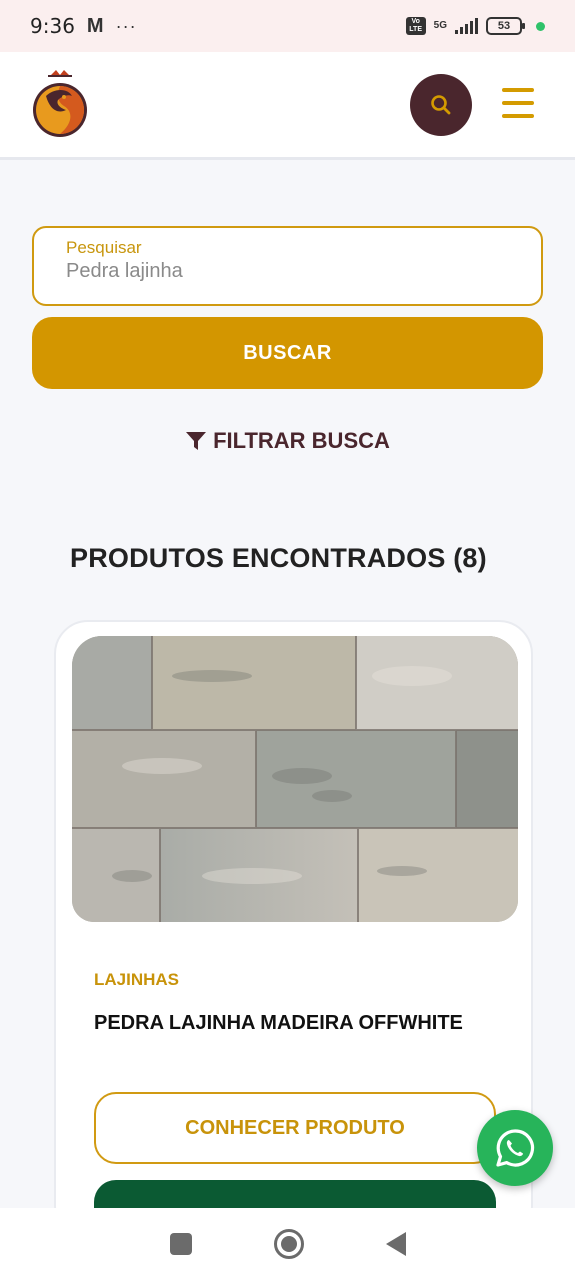  Describe the element at coordinates (278, 1023) in the screenshot. I see `product-name: PEDRA LAJINHA MADEIRA OFFWHITE` at that location.